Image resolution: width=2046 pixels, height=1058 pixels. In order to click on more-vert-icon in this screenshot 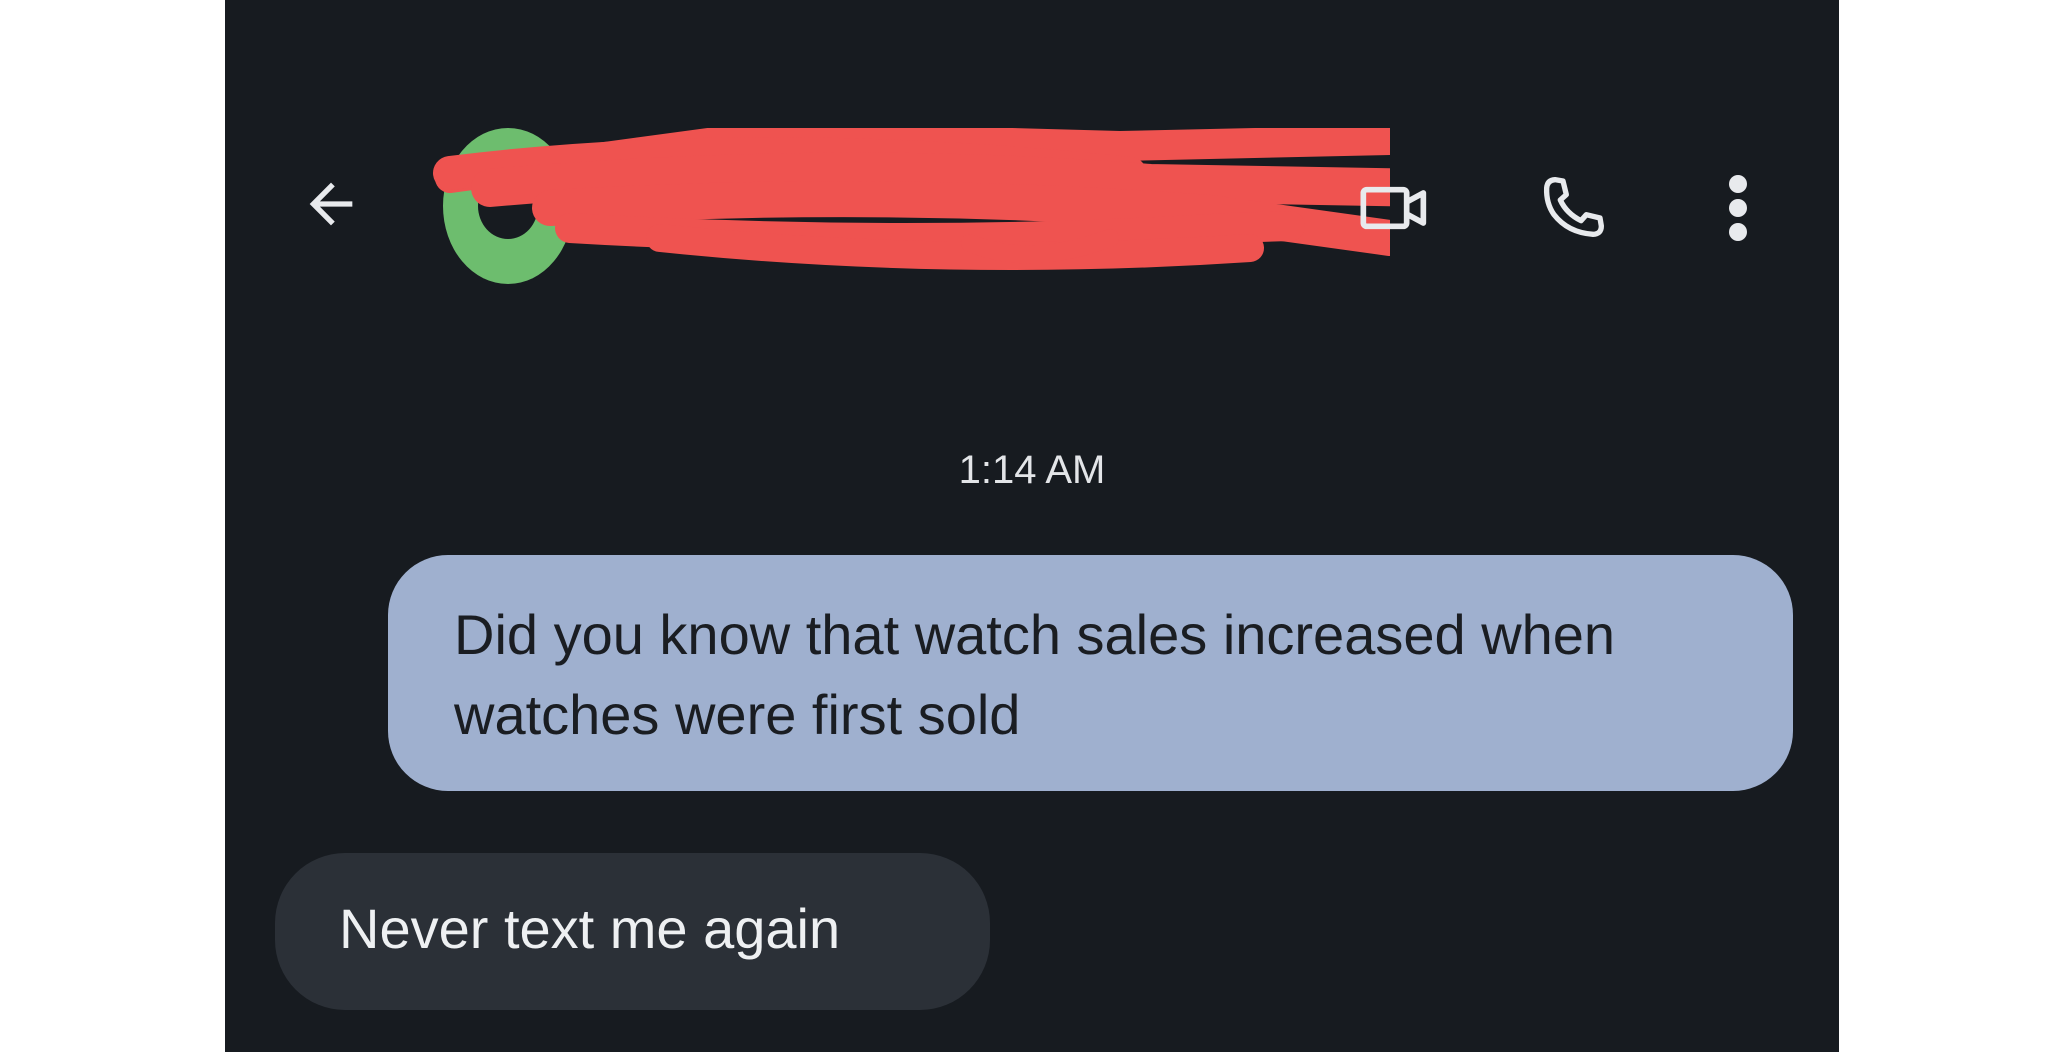, I will do `click(1738, 208)`.